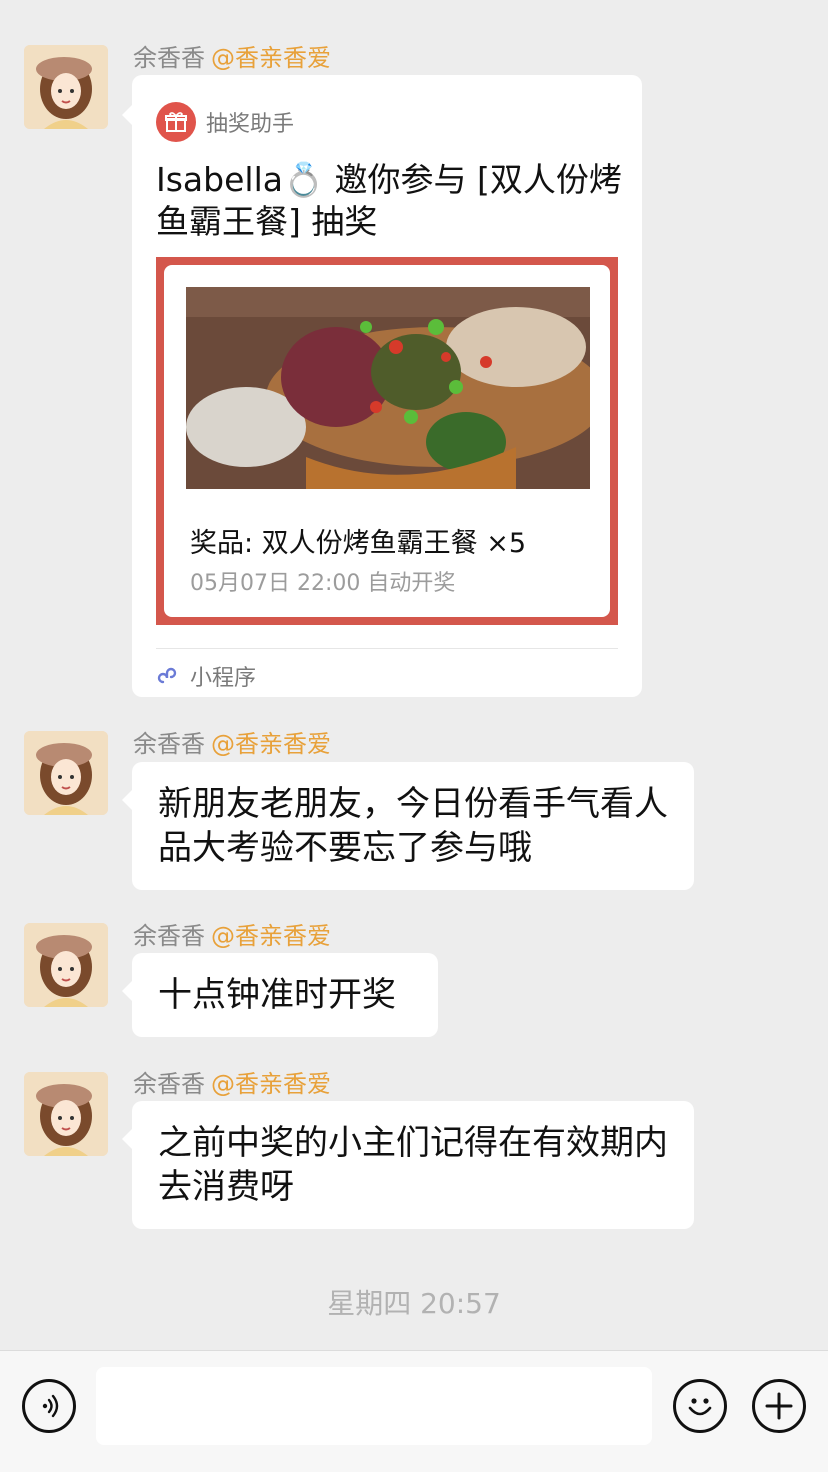 Image resolution: width=828 pixels, height=1472 pixels. I want to click on voice-button, so click(49, 1406).